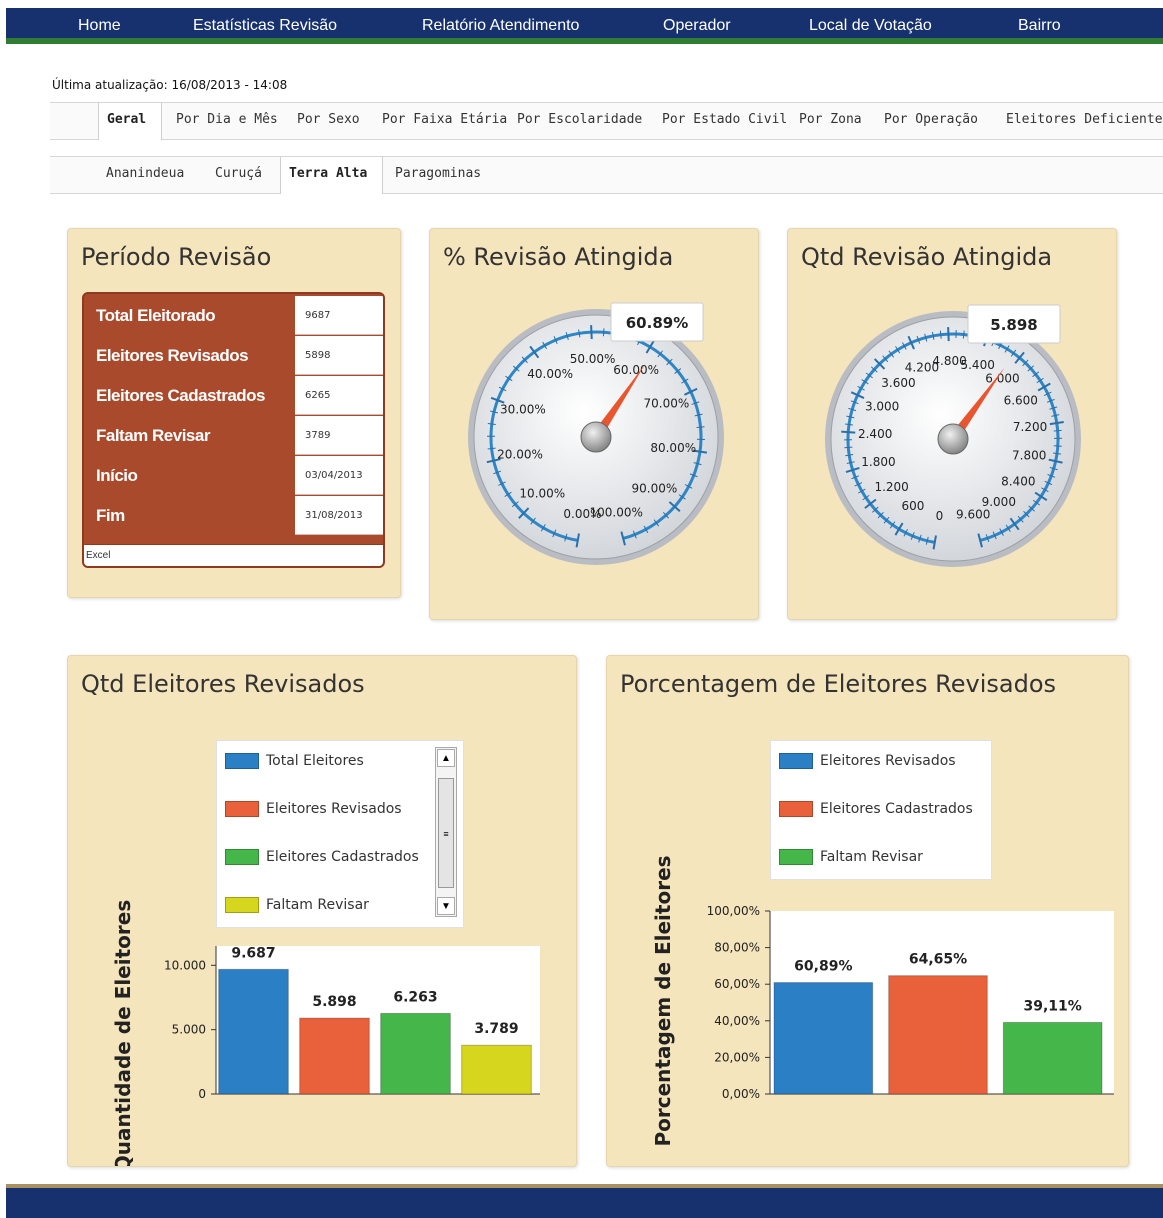 The height and width of the screenshot is (1218, 1163). I want to click on table-row: Eleitores Cadastrados 6265, so click(233, 396).